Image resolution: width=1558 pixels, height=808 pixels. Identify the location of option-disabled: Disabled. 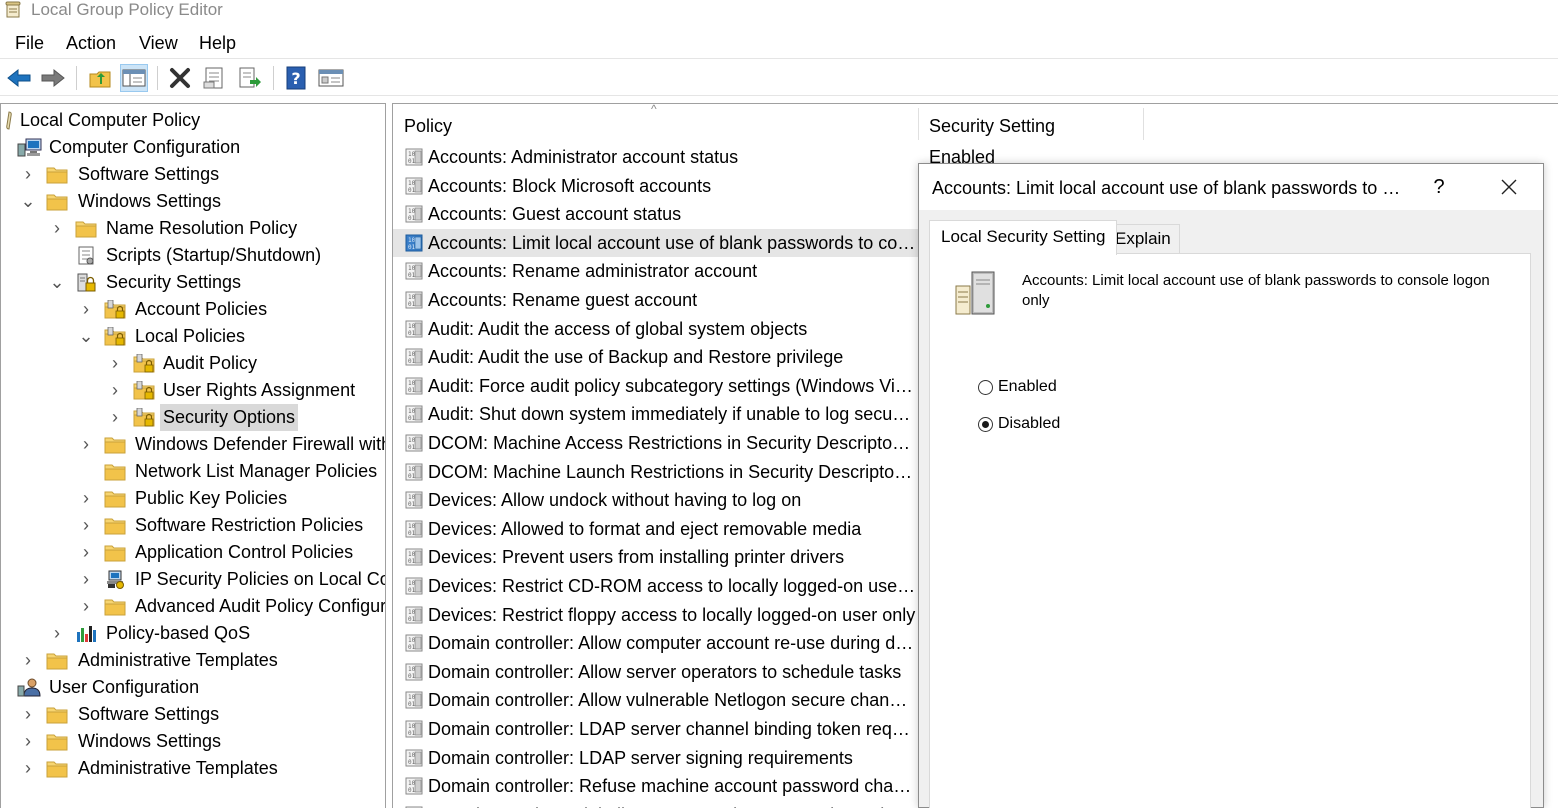
(1019, 424).